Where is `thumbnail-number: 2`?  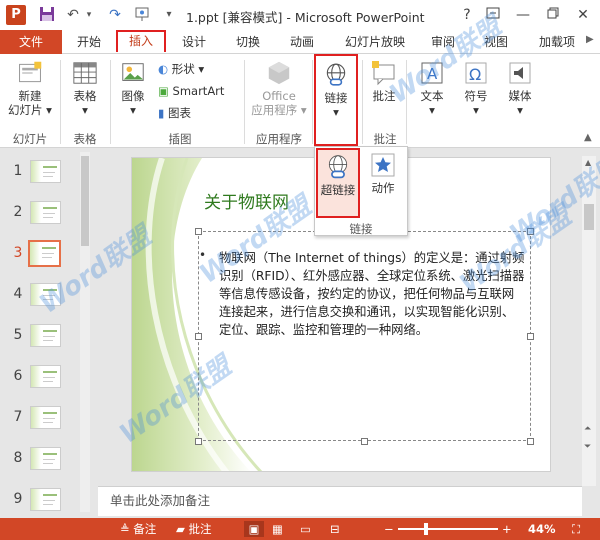 thumbnail-number: 2 is located at coordinates (18, 212).